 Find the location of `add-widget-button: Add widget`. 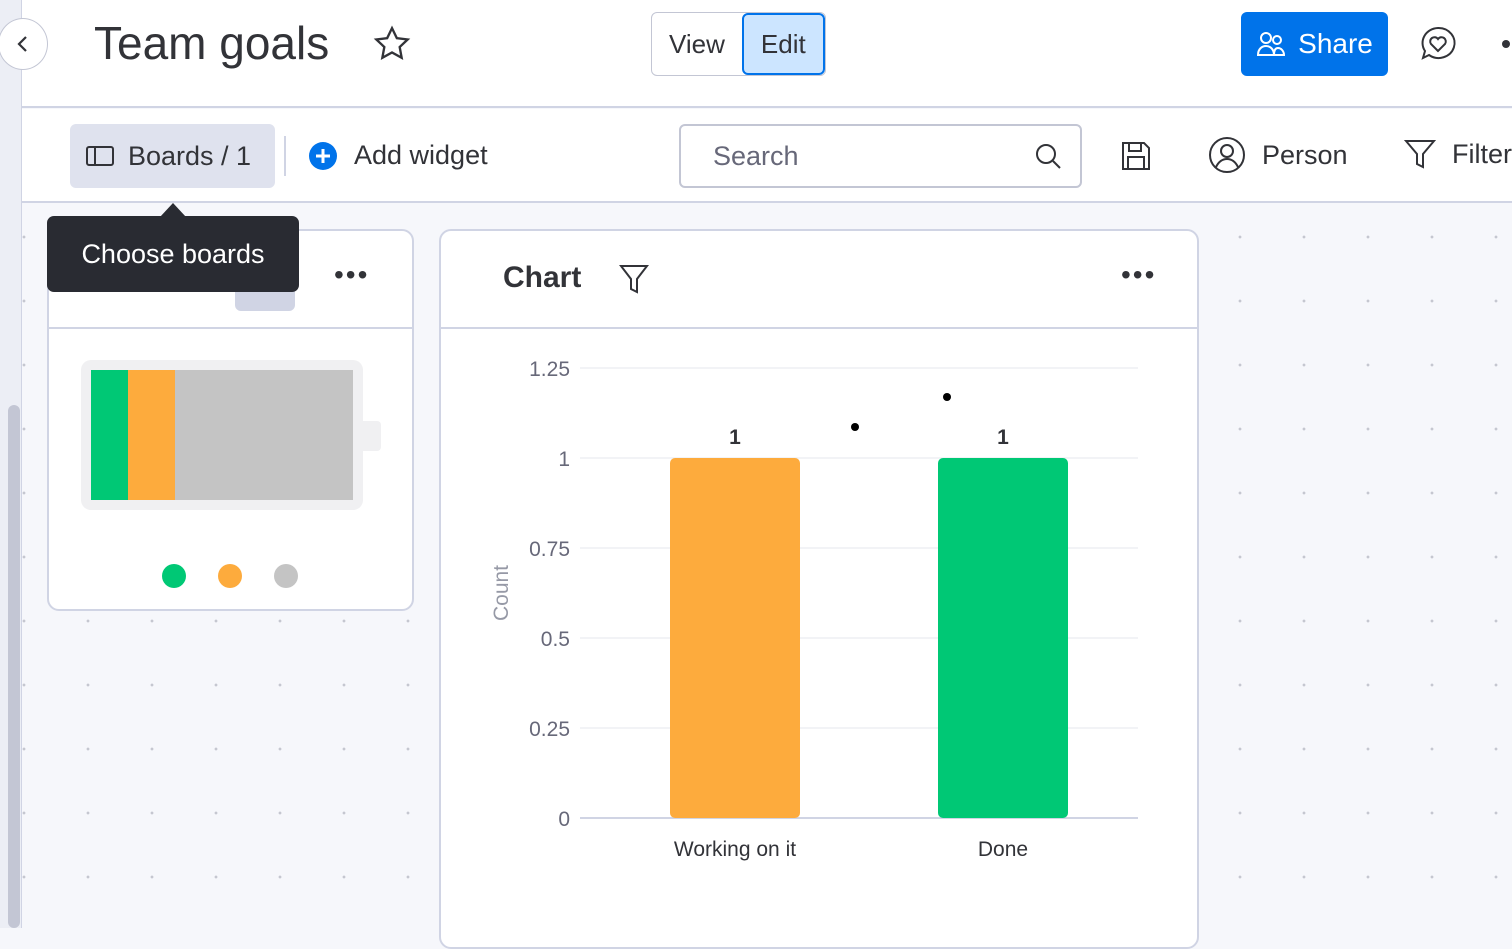

add-widget-button: Add widget is located at coordinates (398, 155).